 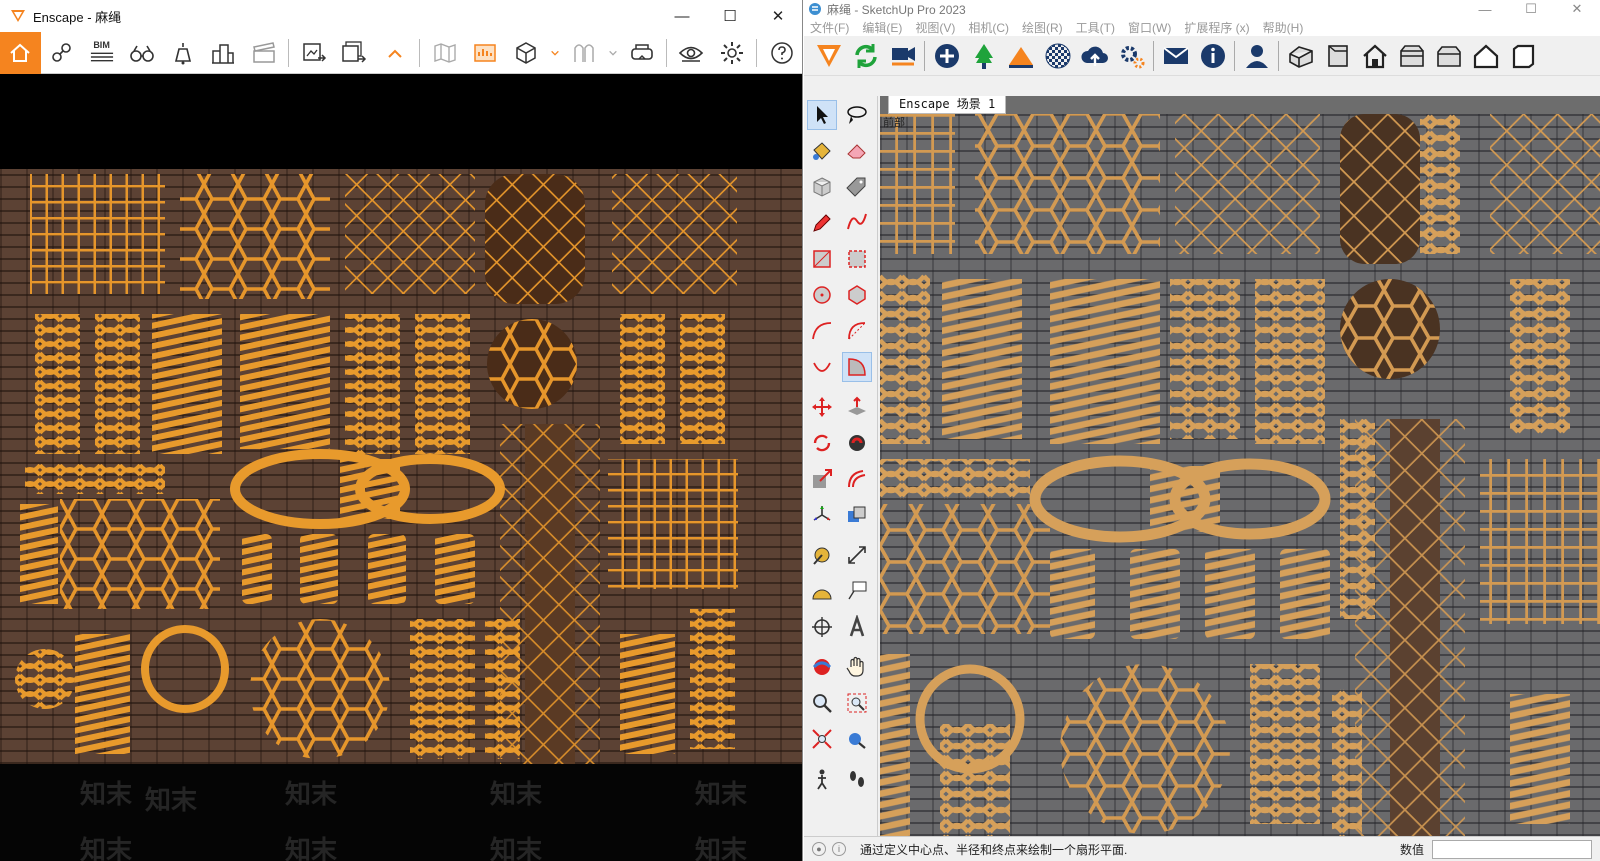 I want to click on asset-library-button, so click(x=983, y=56).